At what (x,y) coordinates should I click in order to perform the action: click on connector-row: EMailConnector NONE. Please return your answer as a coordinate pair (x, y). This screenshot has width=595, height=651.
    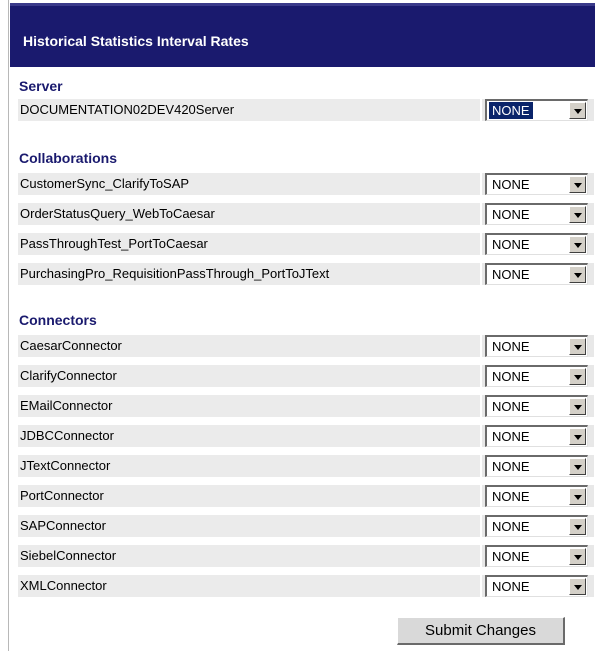
    Looking at the image, I should click on (306, 408).